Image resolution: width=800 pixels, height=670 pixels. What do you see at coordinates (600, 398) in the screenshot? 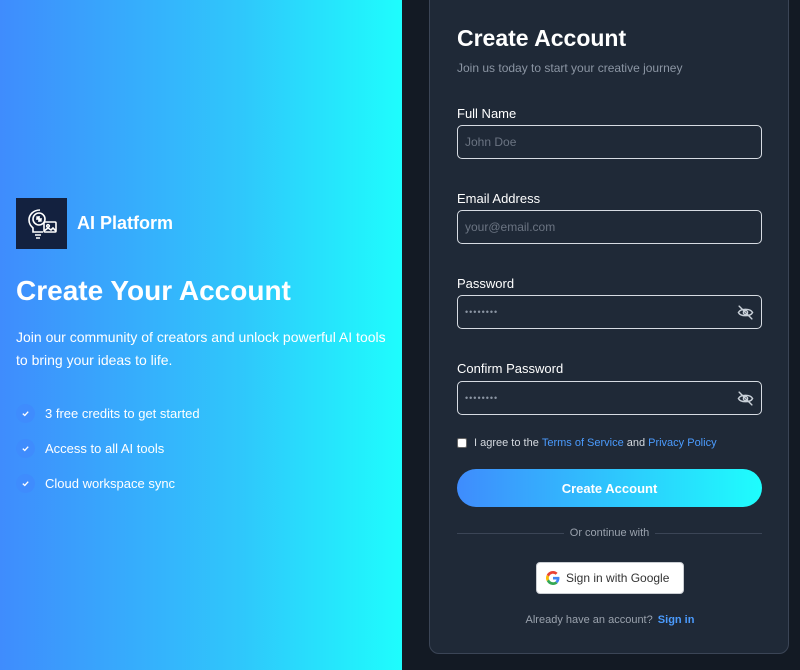
I see `confirm-password-value: ••••••••` at bounding box center [600, 398].